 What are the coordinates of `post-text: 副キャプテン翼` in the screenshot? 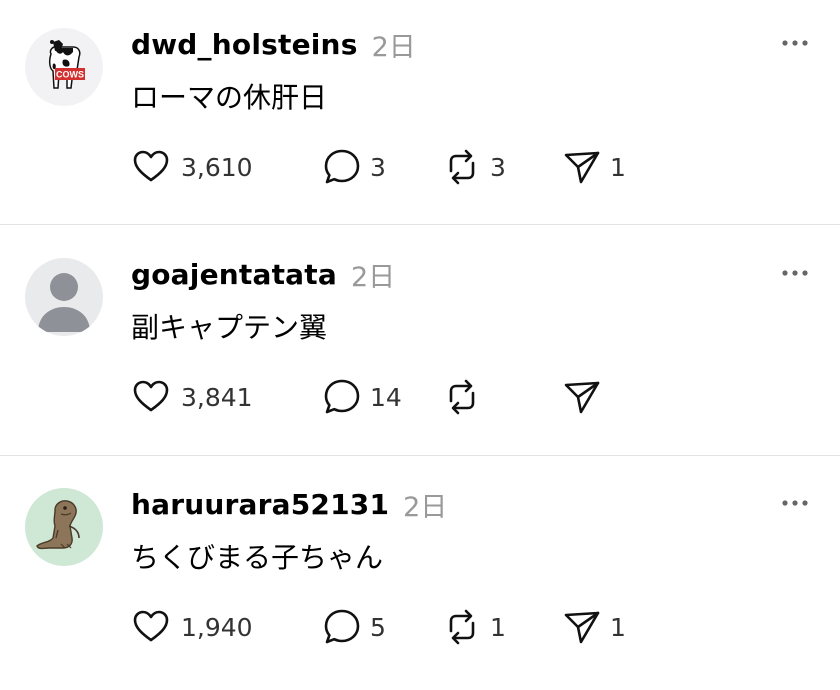 It's located at (229, 327).